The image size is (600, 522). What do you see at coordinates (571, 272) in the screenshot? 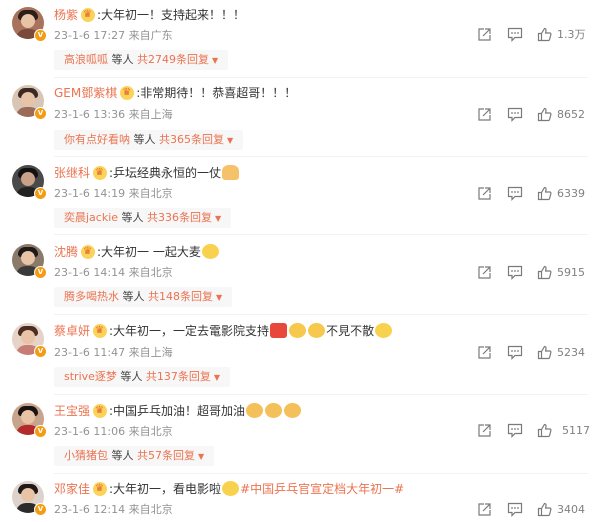
I see `like-count: 5915` at bounding box center [571, 272].